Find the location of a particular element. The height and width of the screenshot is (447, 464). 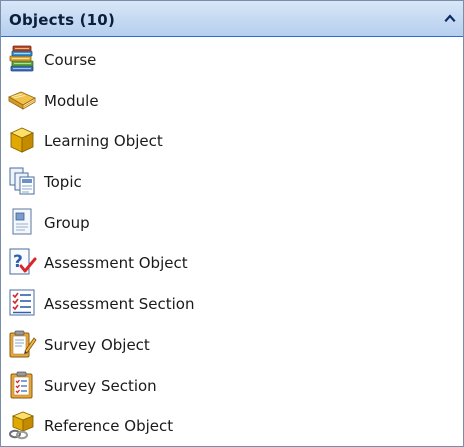

list-item-label: Assessment Section is located at coordinates (119, 304).